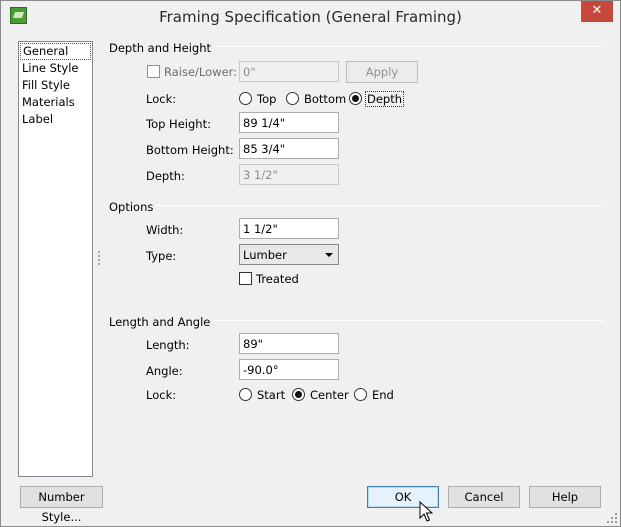  I want to click on nav-item-general: General, so click(55, 51).